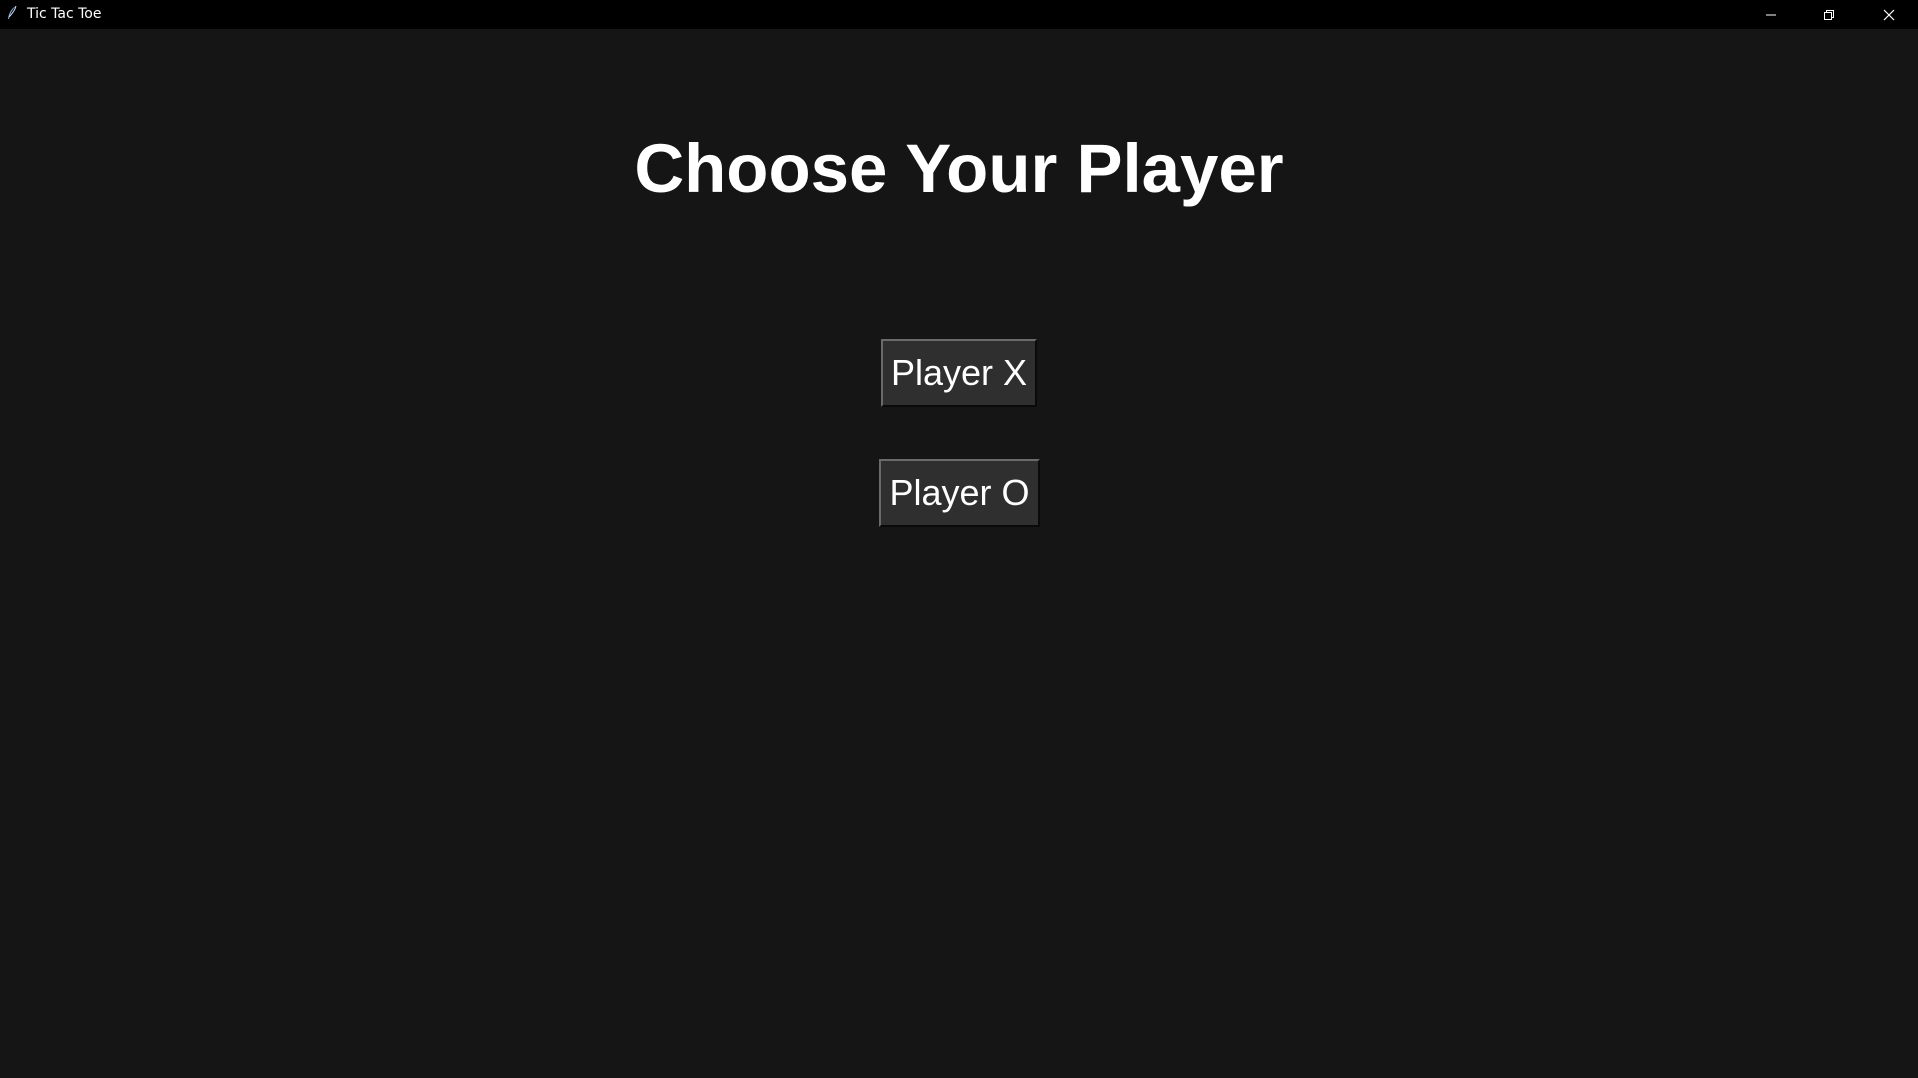 The height and width of the screenshot is (1078, 1918). I want to click on minimize-icon, so click(1771, 15).